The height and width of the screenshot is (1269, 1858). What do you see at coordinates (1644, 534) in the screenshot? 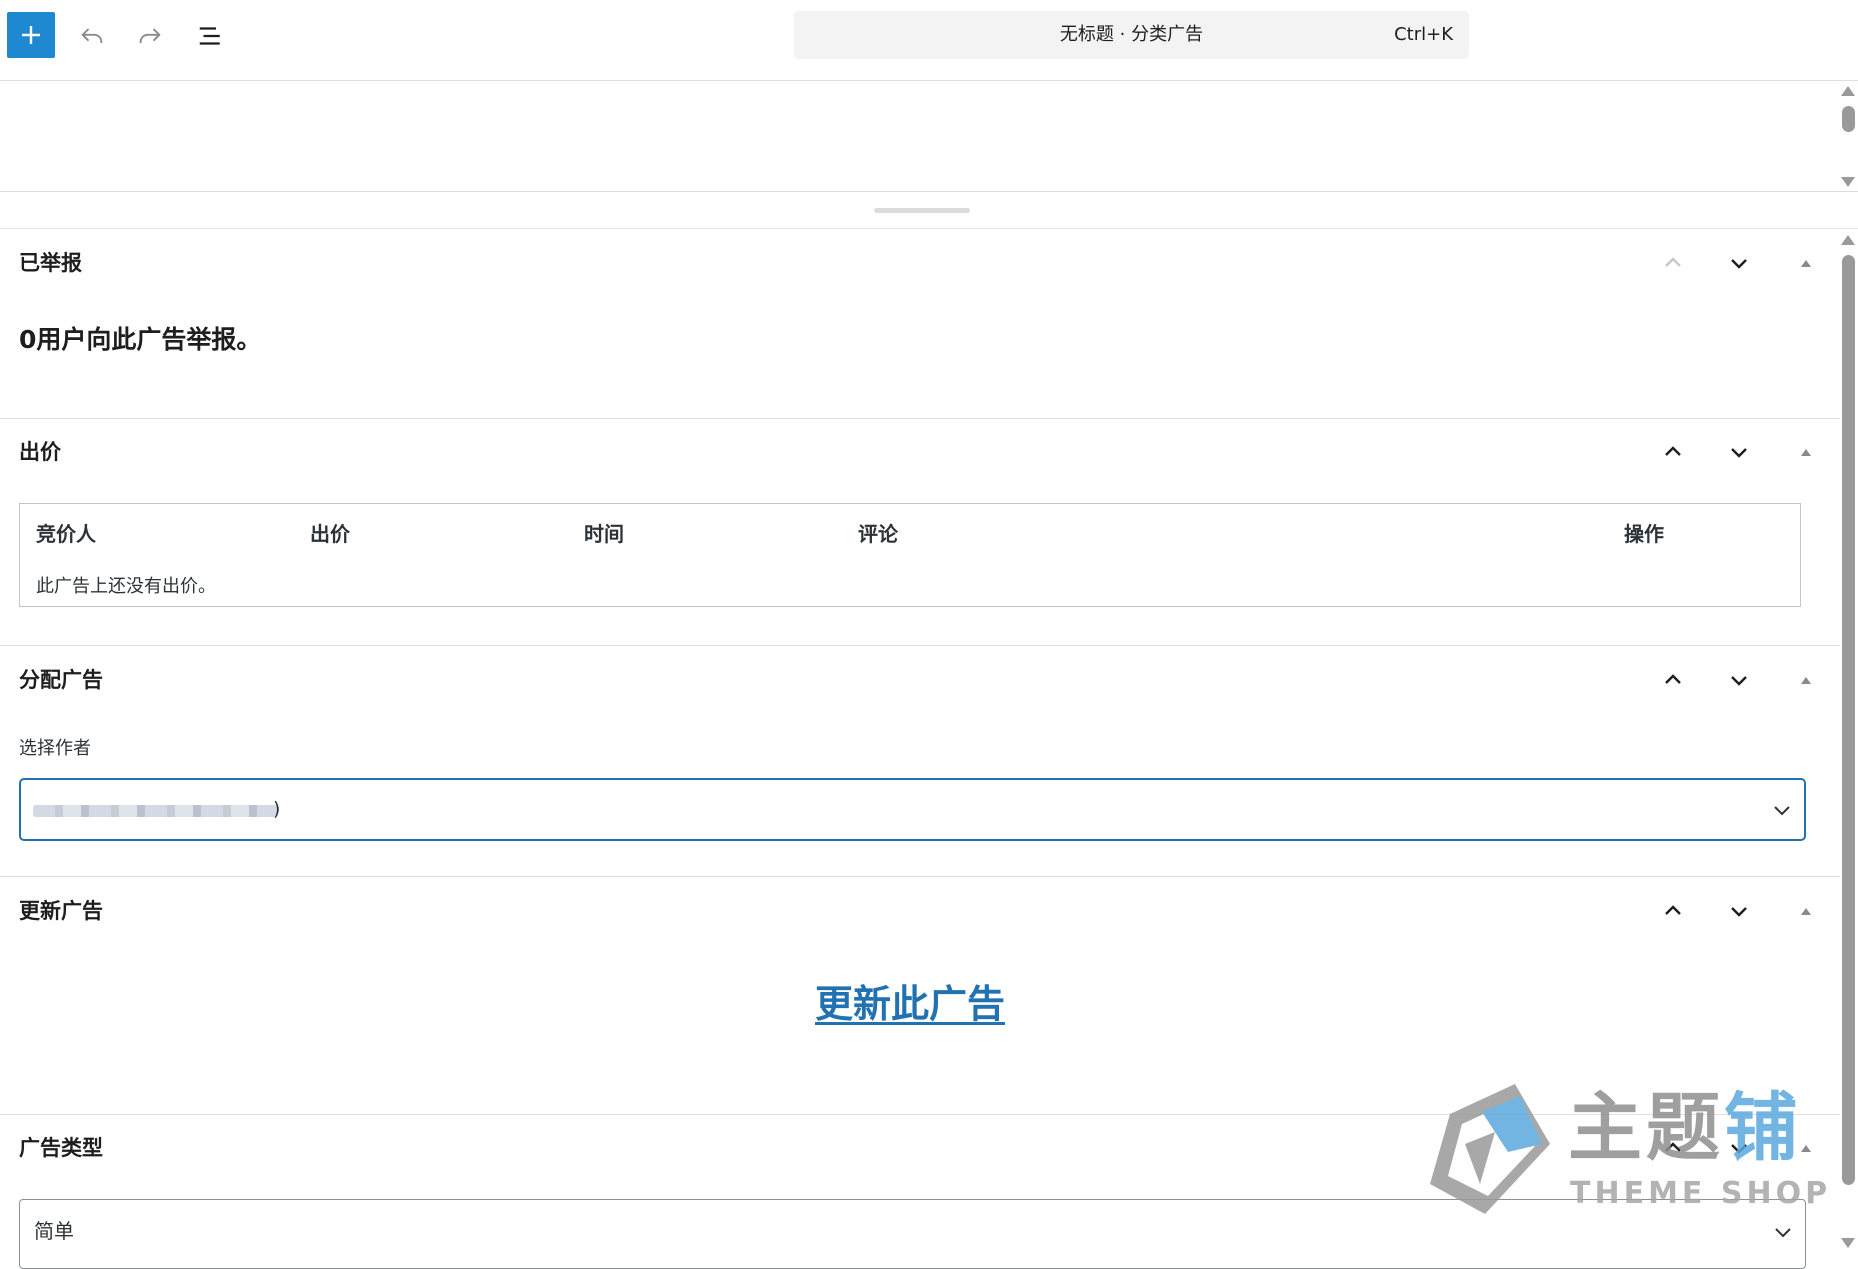
I see `column-header-actions: 操作` at bounding box center [1644, 534].